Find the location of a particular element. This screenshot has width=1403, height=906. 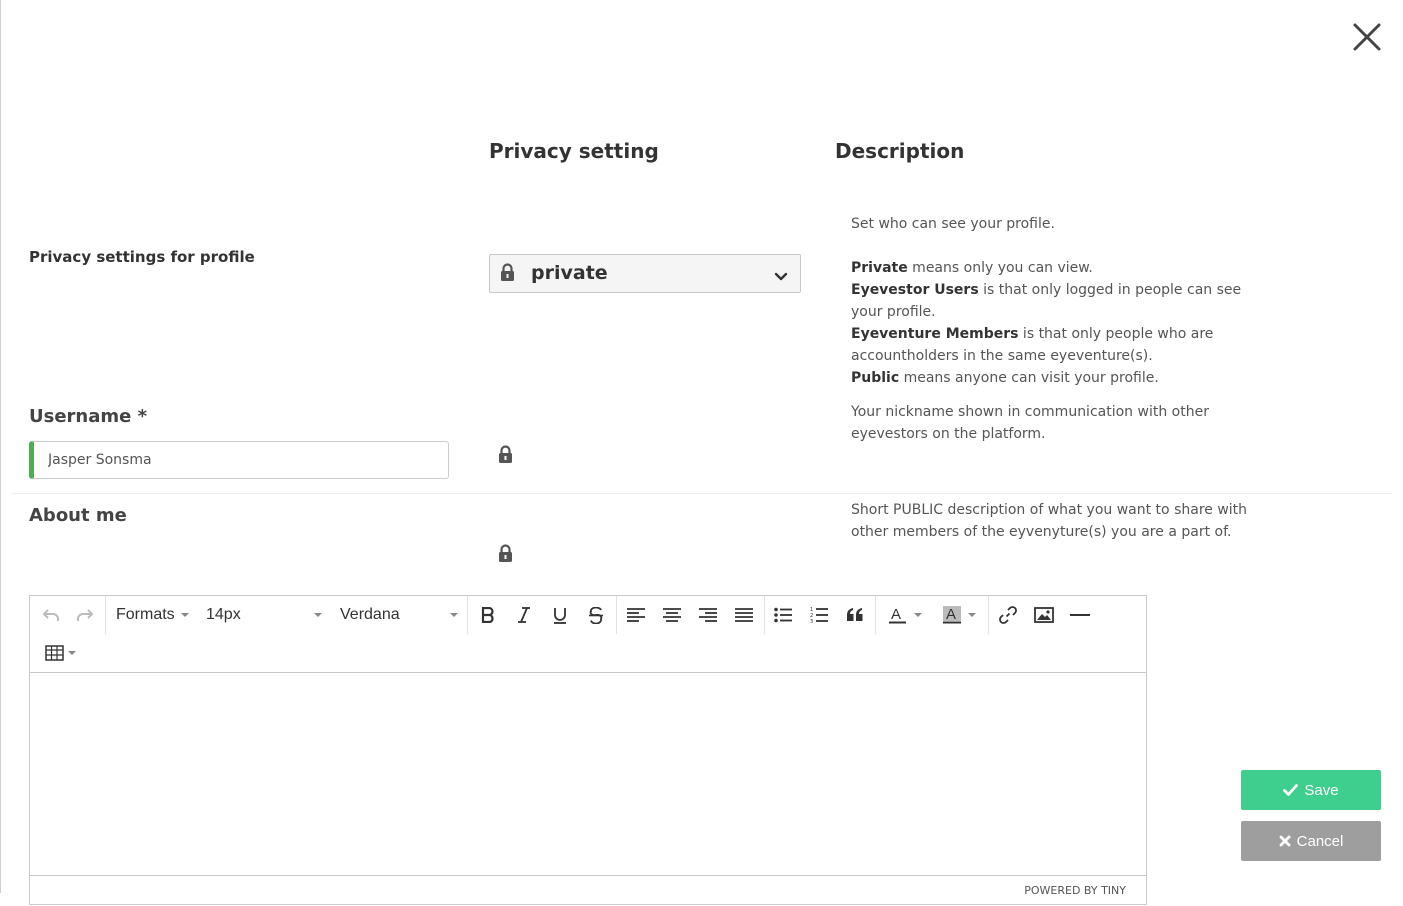

privacy-profile-select: private is located at coordinates (645, 273).